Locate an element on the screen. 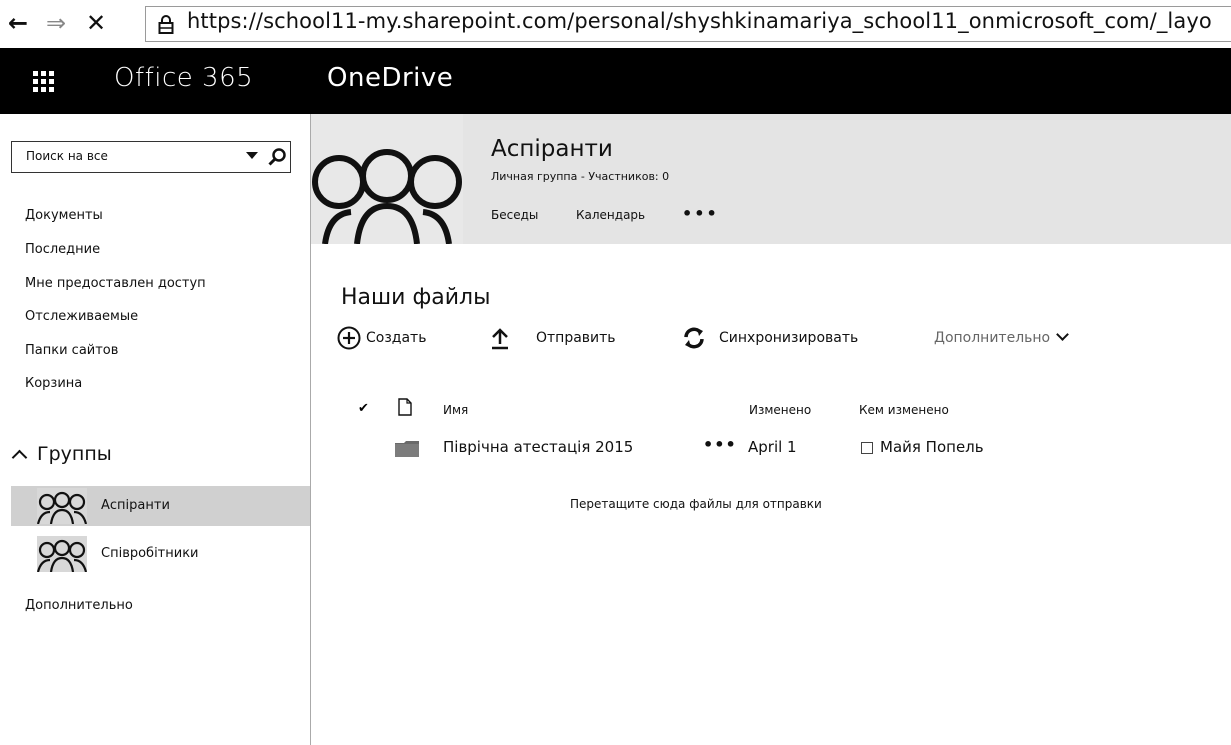 This screenshot has height=745, width=1231. nav-documents: Документы is located at coordinates (64, 215).